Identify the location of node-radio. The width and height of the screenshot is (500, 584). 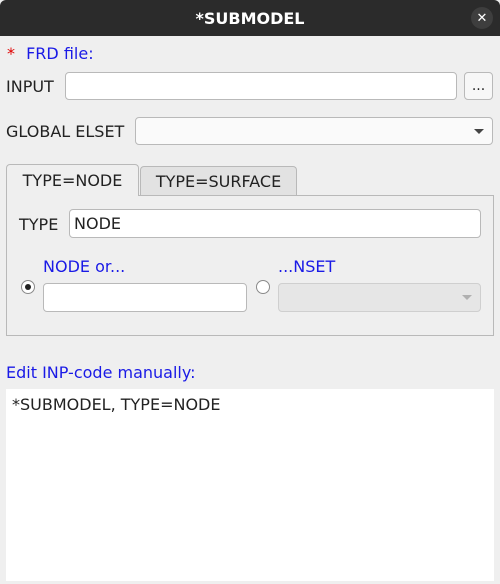
(28, 287).